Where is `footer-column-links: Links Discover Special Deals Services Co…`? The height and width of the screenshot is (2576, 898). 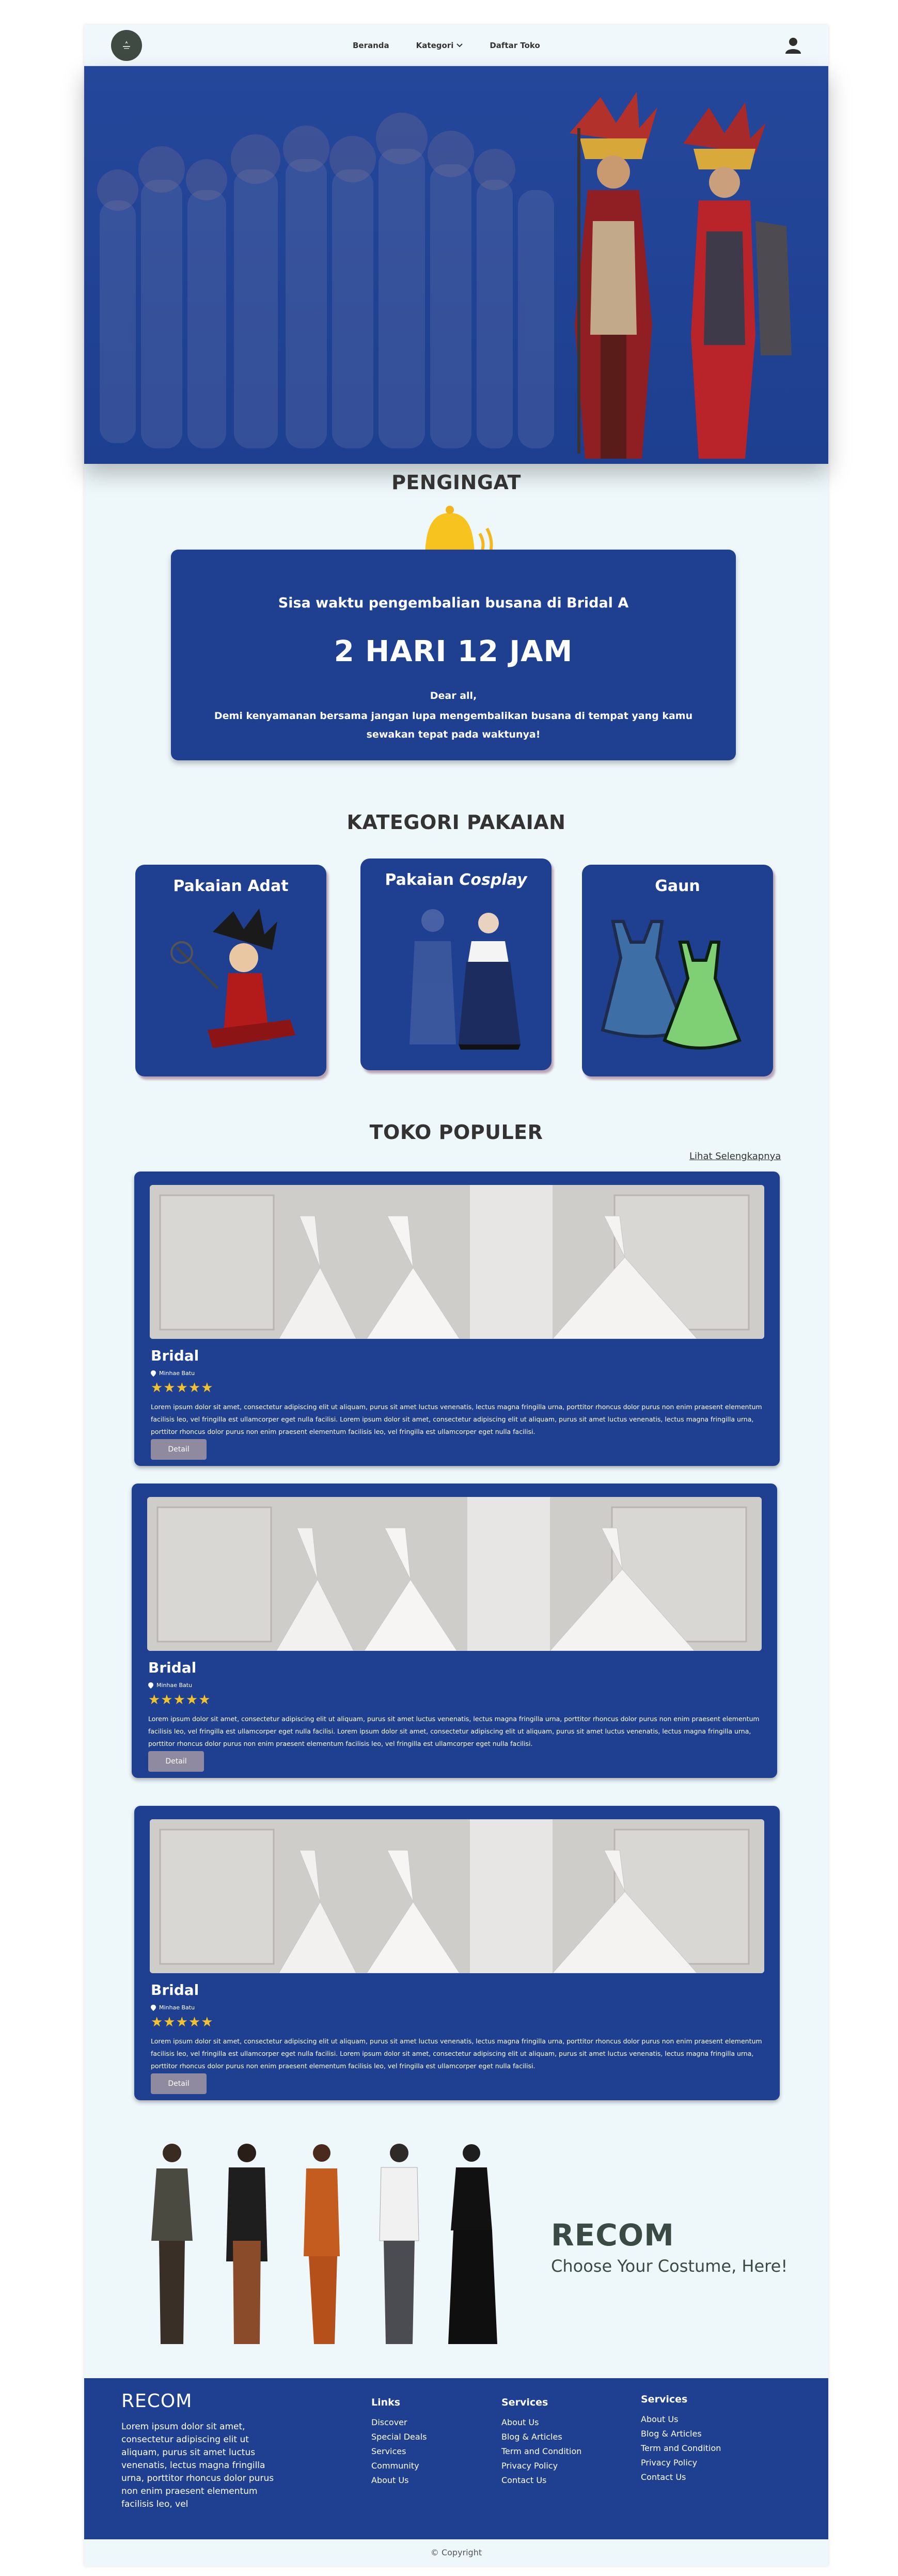 footer-column-links: Links Discover Special Deals Services Co… is located at coordinates (399, 2443).